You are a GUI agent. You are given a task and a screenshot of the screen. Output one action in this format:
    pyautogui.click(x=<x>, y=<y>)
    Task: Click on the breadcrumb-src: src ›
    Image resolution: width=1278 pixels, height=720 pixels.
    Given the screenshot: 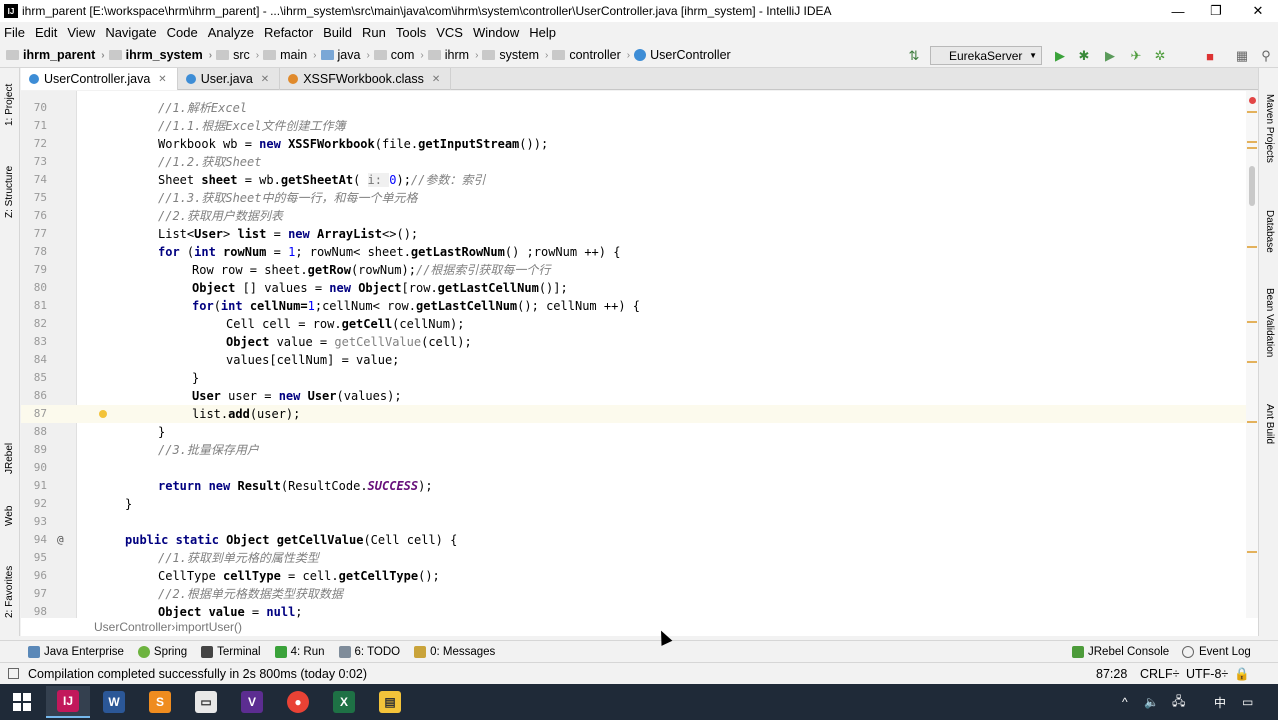 What is the action you would take?
    pyautogui.click(x=237, y=55)
    